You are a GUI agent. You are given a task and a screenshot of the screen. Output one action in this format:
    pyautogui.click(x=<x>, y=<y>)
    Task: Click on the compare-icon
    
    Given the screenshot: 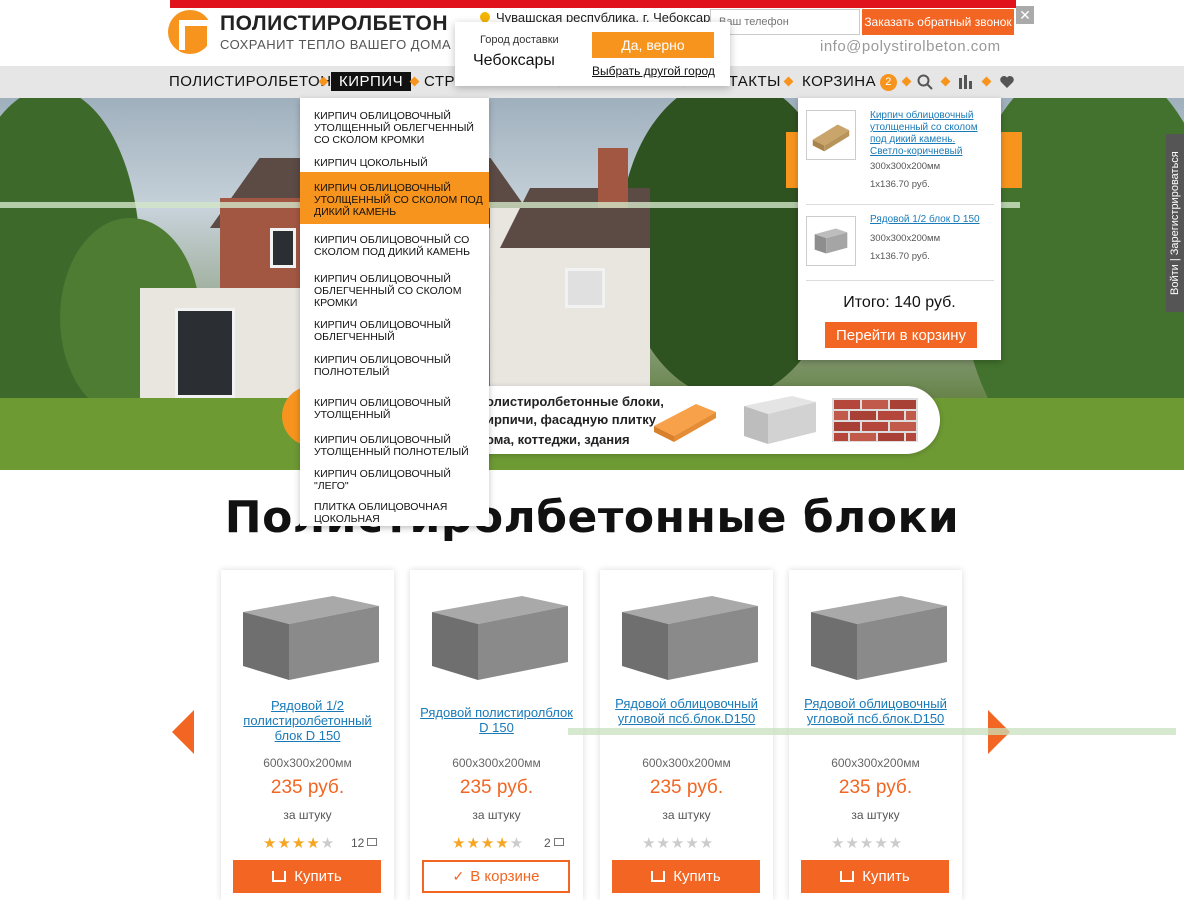 What is the action you would take?
    pyautogui.click(x=966, y=82)
    